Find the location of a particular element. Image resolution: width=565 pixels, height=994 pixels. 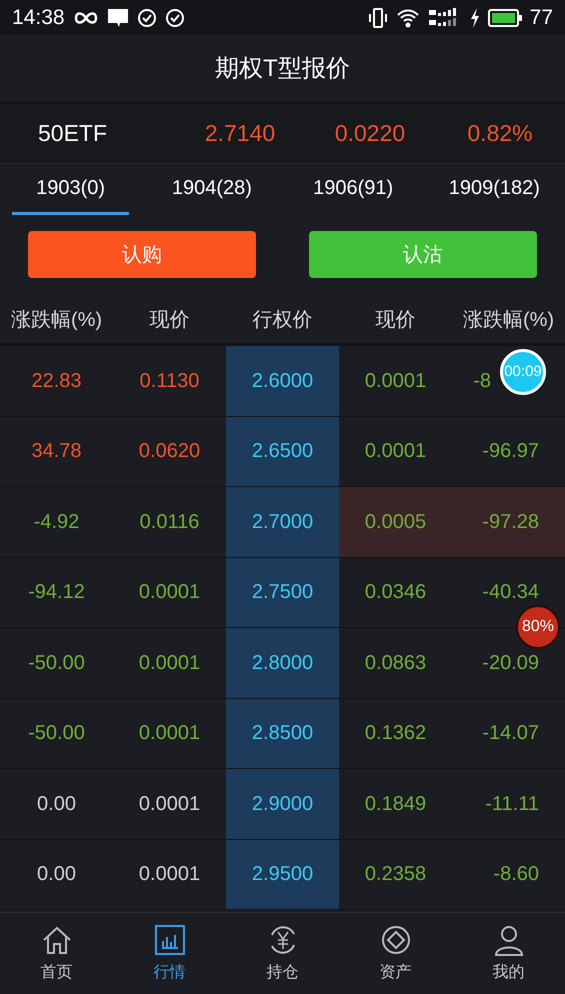

price-change: 0.0220 is located at coordinates (370, 133).